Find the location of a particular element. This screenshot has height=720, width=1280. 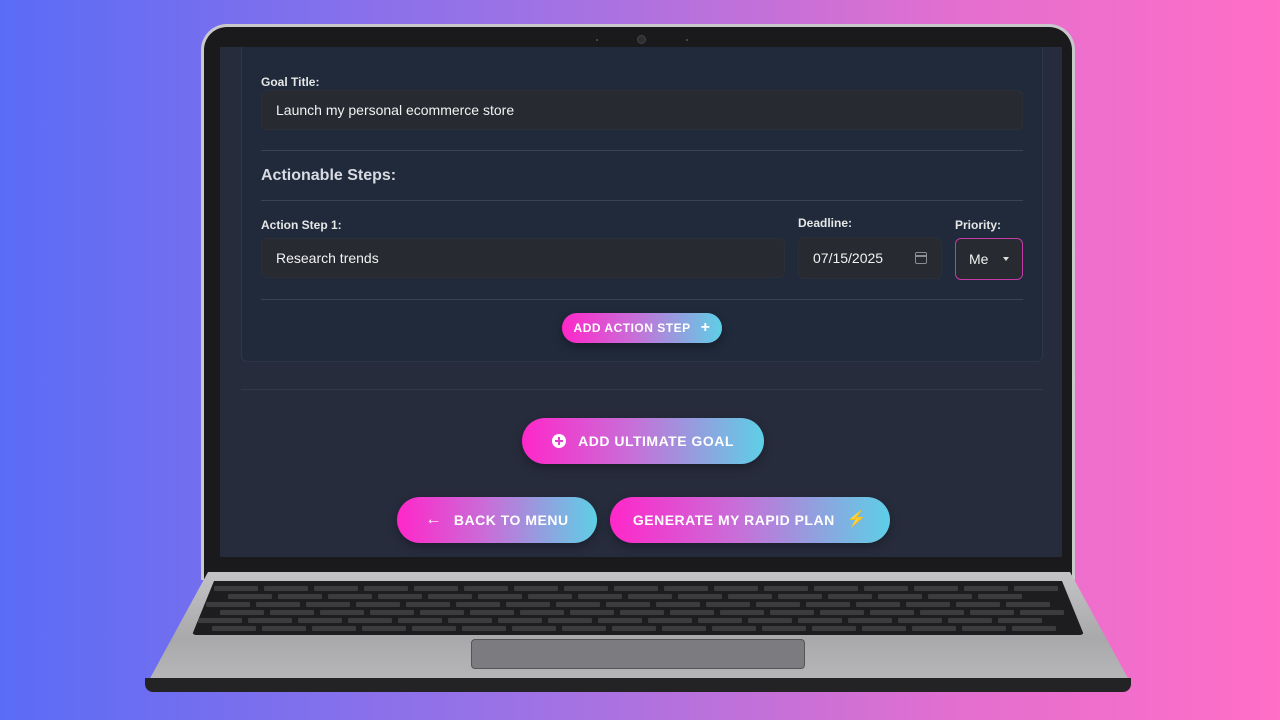

add-ultimate-goal-button: ADD ULTIMATE GOAL is located at coordinates (643, 441).